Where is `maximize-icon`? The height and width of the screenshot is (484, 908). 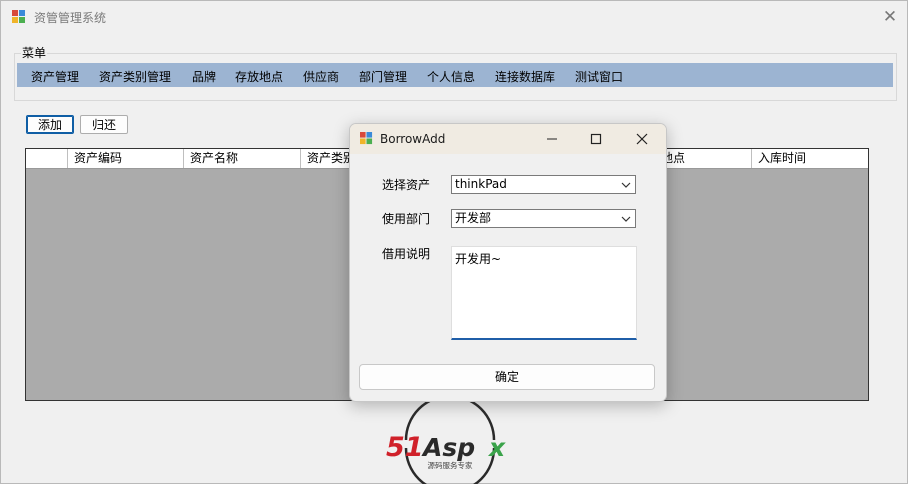 maximize-icon is located at coordinates (596, 139).